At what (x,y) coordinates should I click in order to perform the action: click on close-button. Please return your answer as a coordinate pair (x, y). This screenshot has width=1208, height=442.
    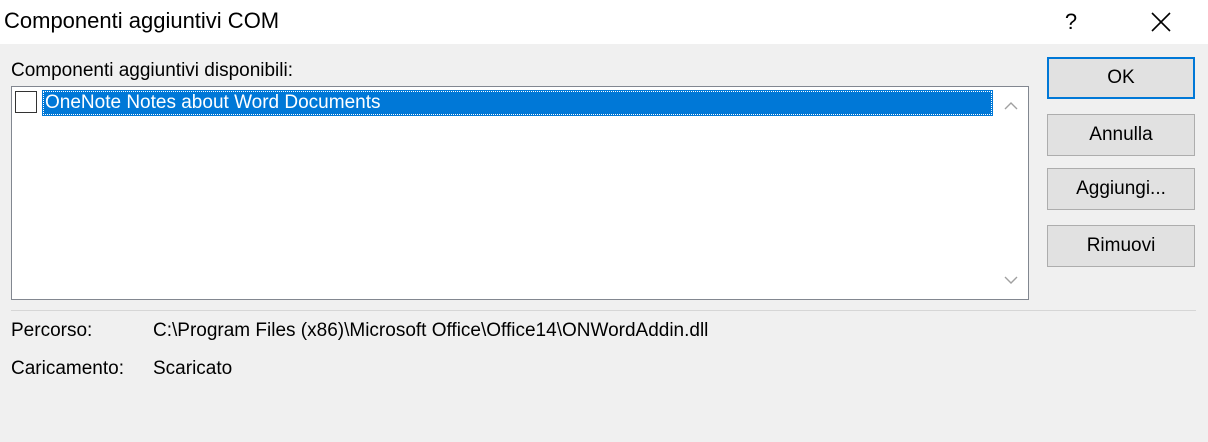
    Looking at the image, I should click on (1161, 22).